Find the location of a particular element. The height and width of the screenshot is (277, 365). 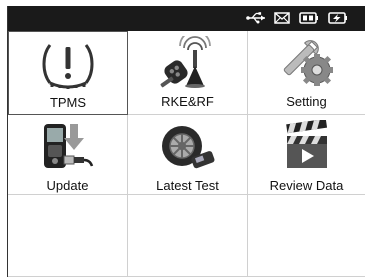

menu-item-latest-test: Latest Test is located at coordinates (188, 155).